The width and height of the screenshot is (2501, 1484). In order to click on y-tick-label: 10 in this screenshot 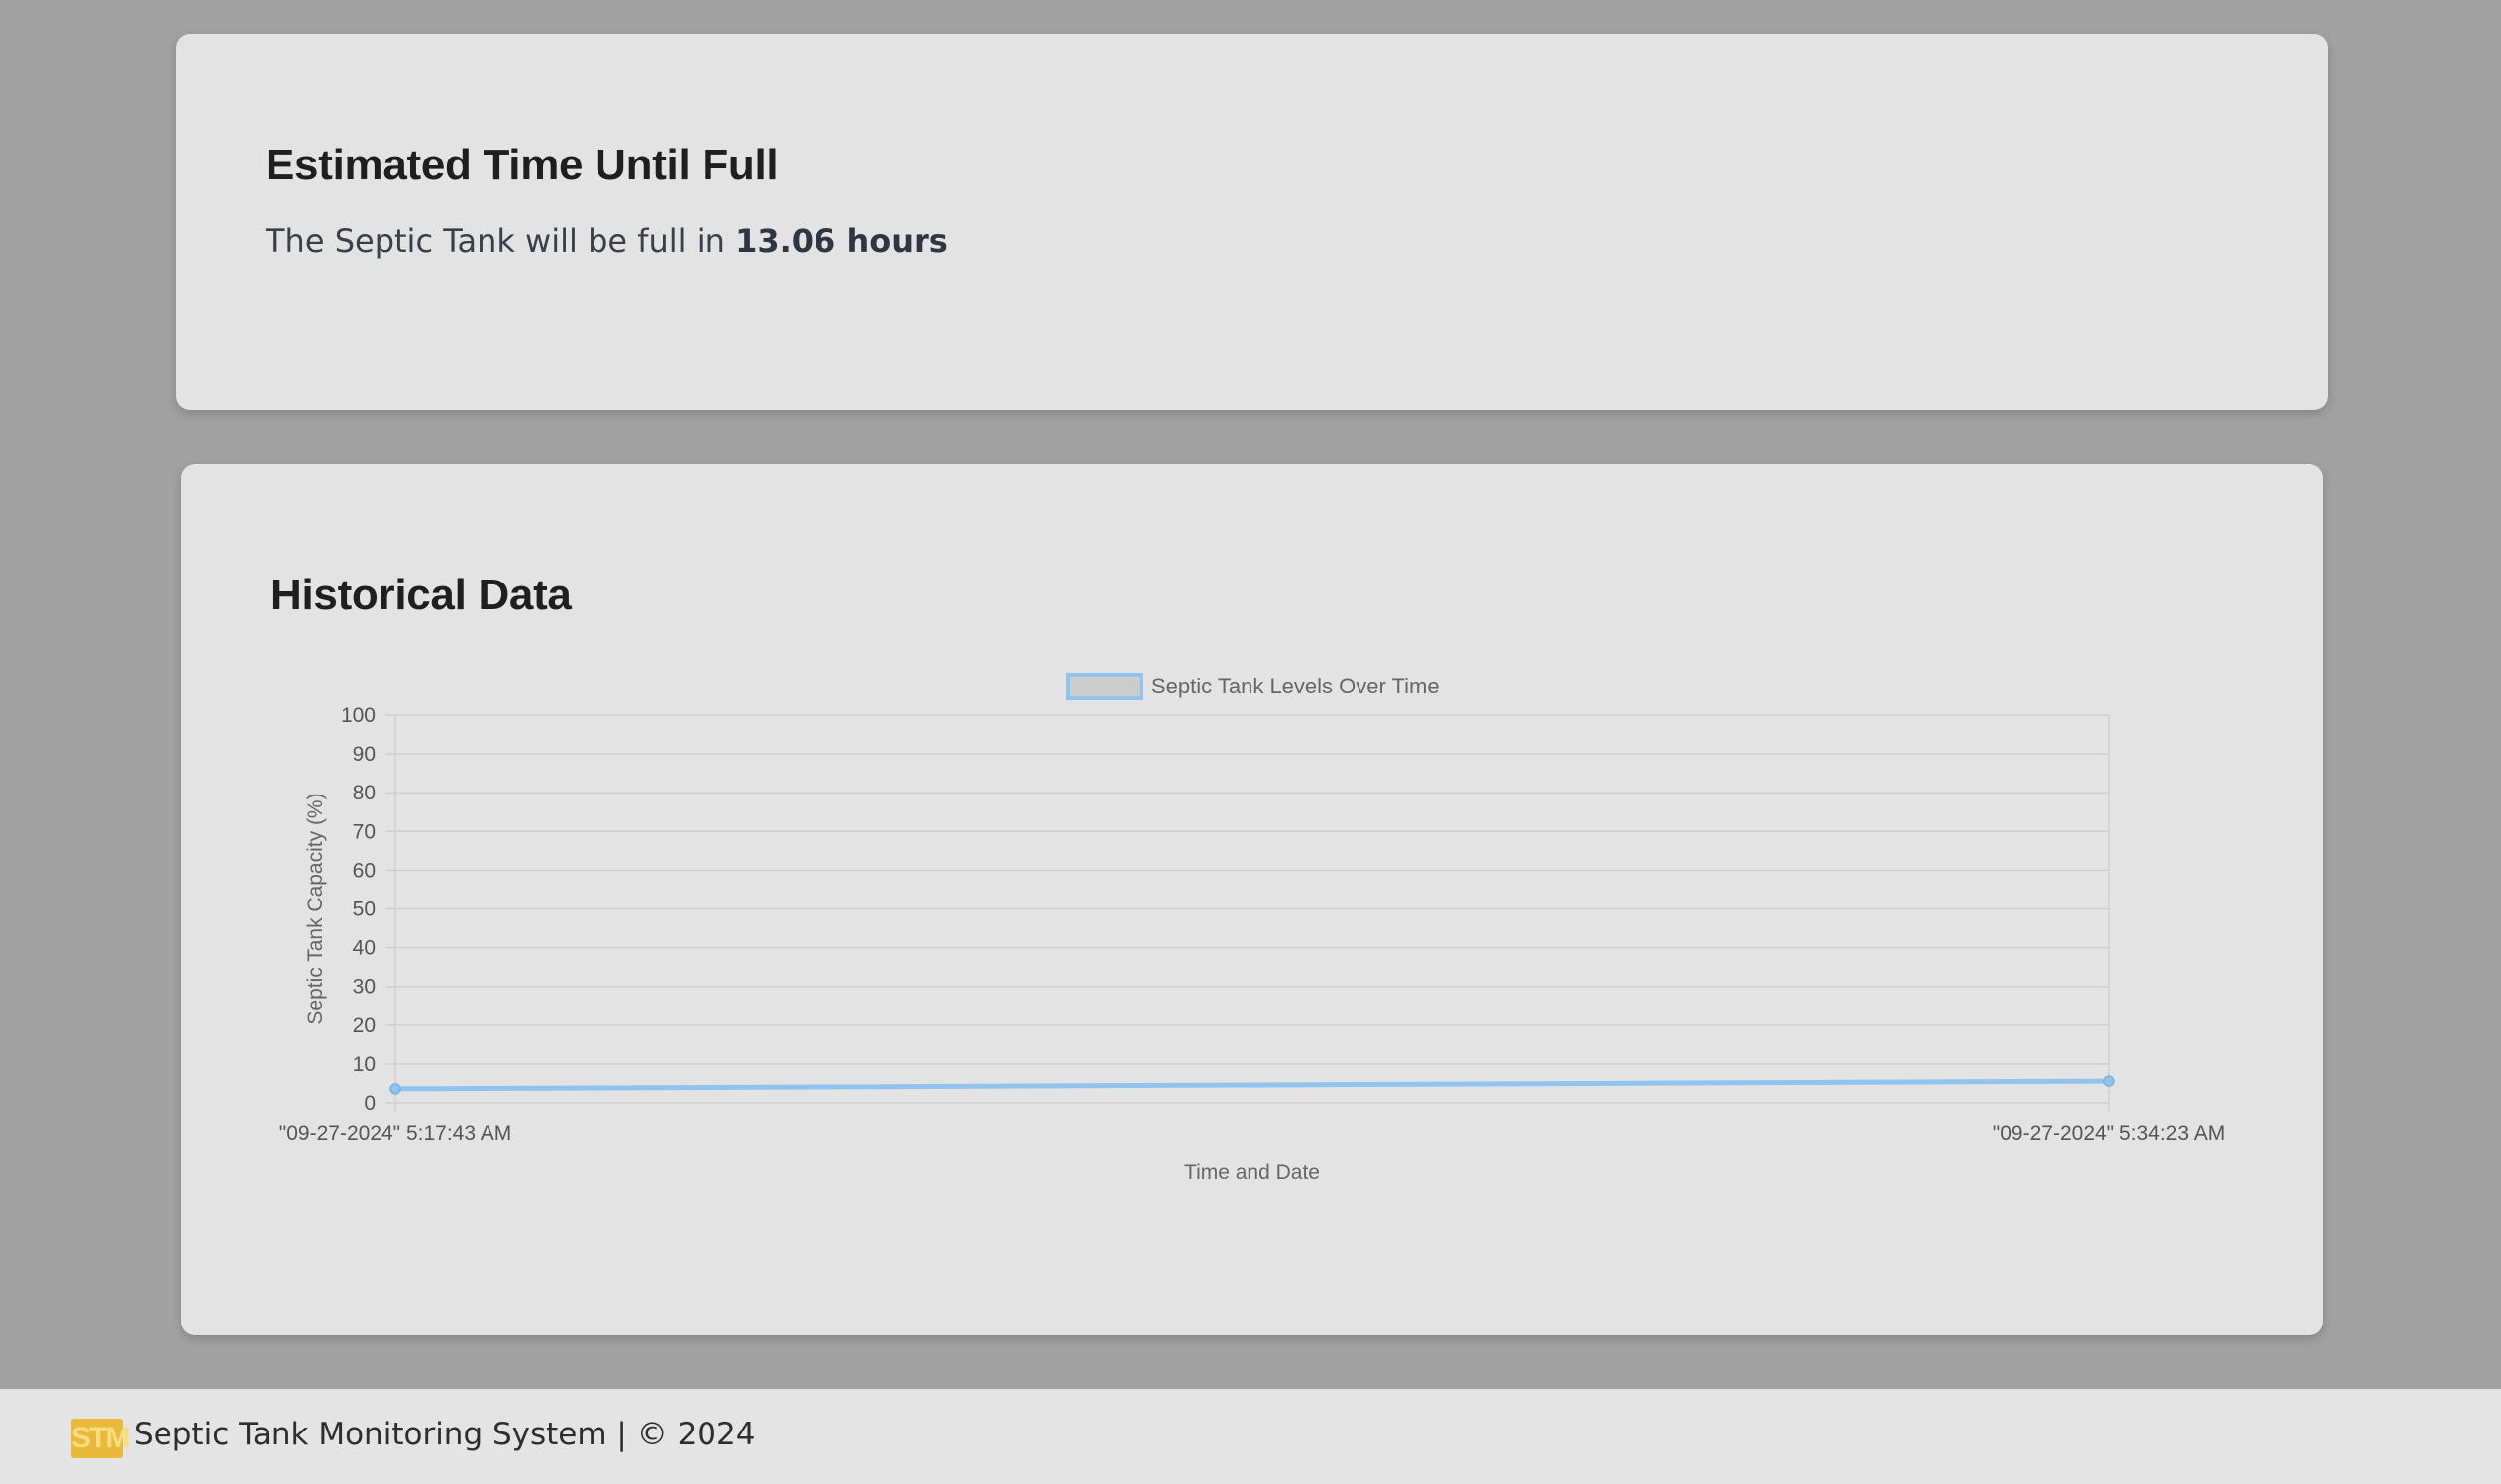, I will do `click(364, 1064)`.